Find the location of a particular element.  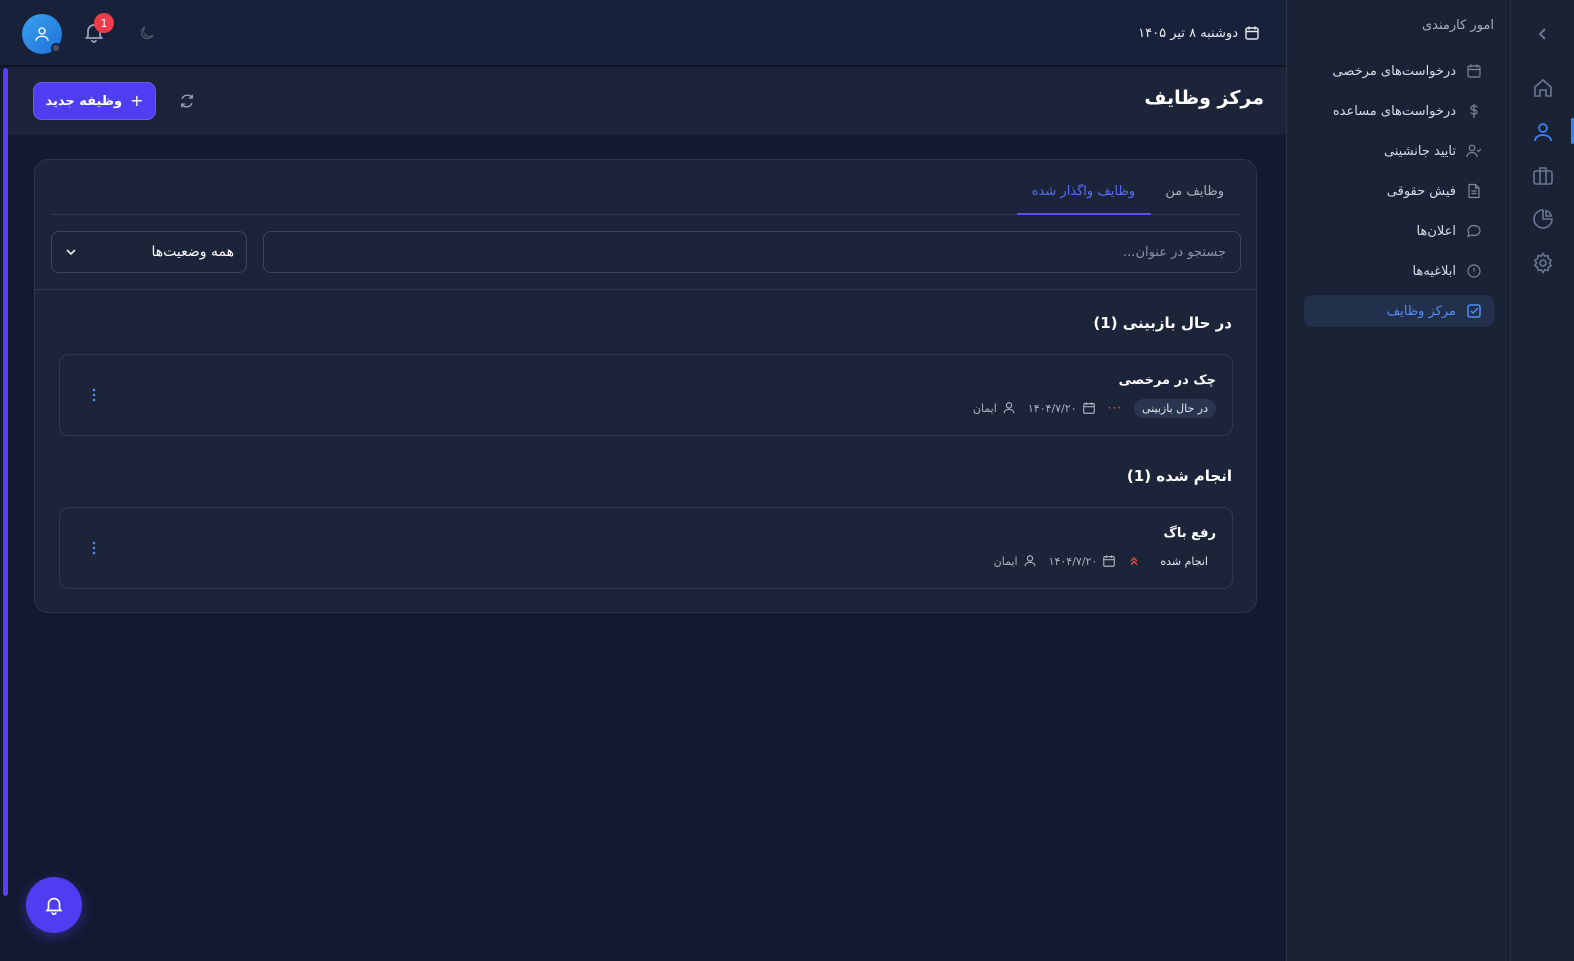

new-task-label: وظیفه جدید is located at coordinates (84, 101).